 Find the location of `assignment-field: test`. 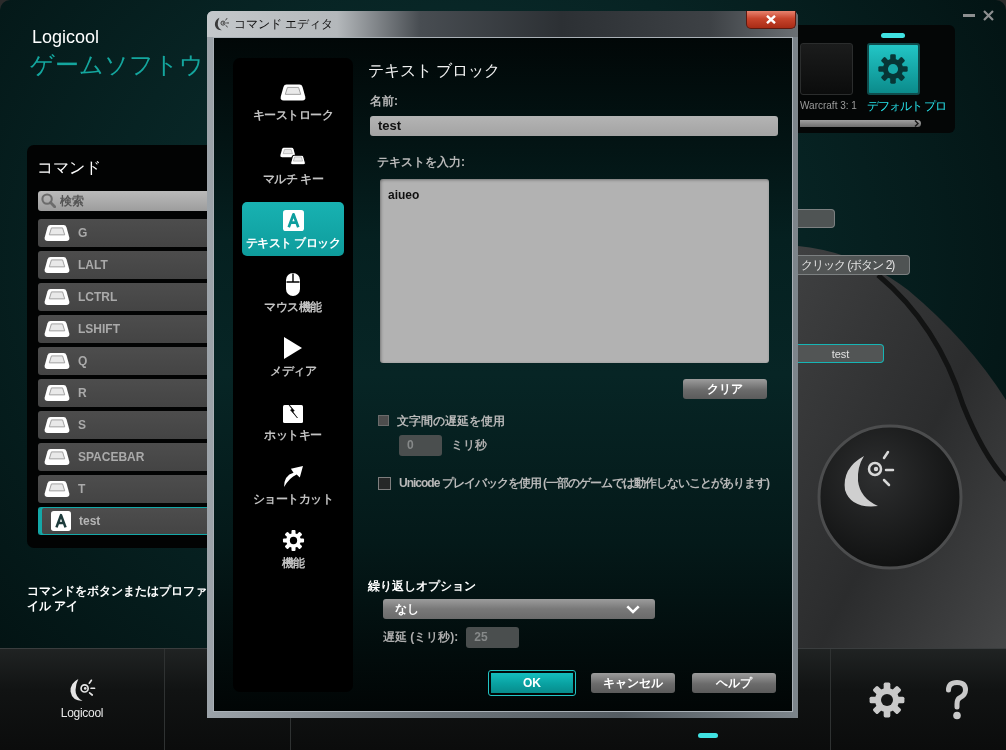

assignment-field: test is located at coordinates (841, 353).